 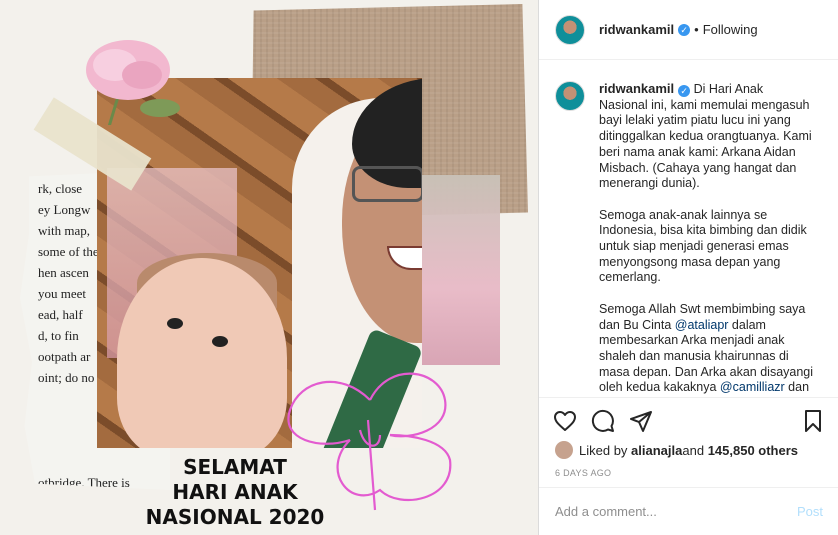 I want to click on comment-button, so click(x=603, y=421).